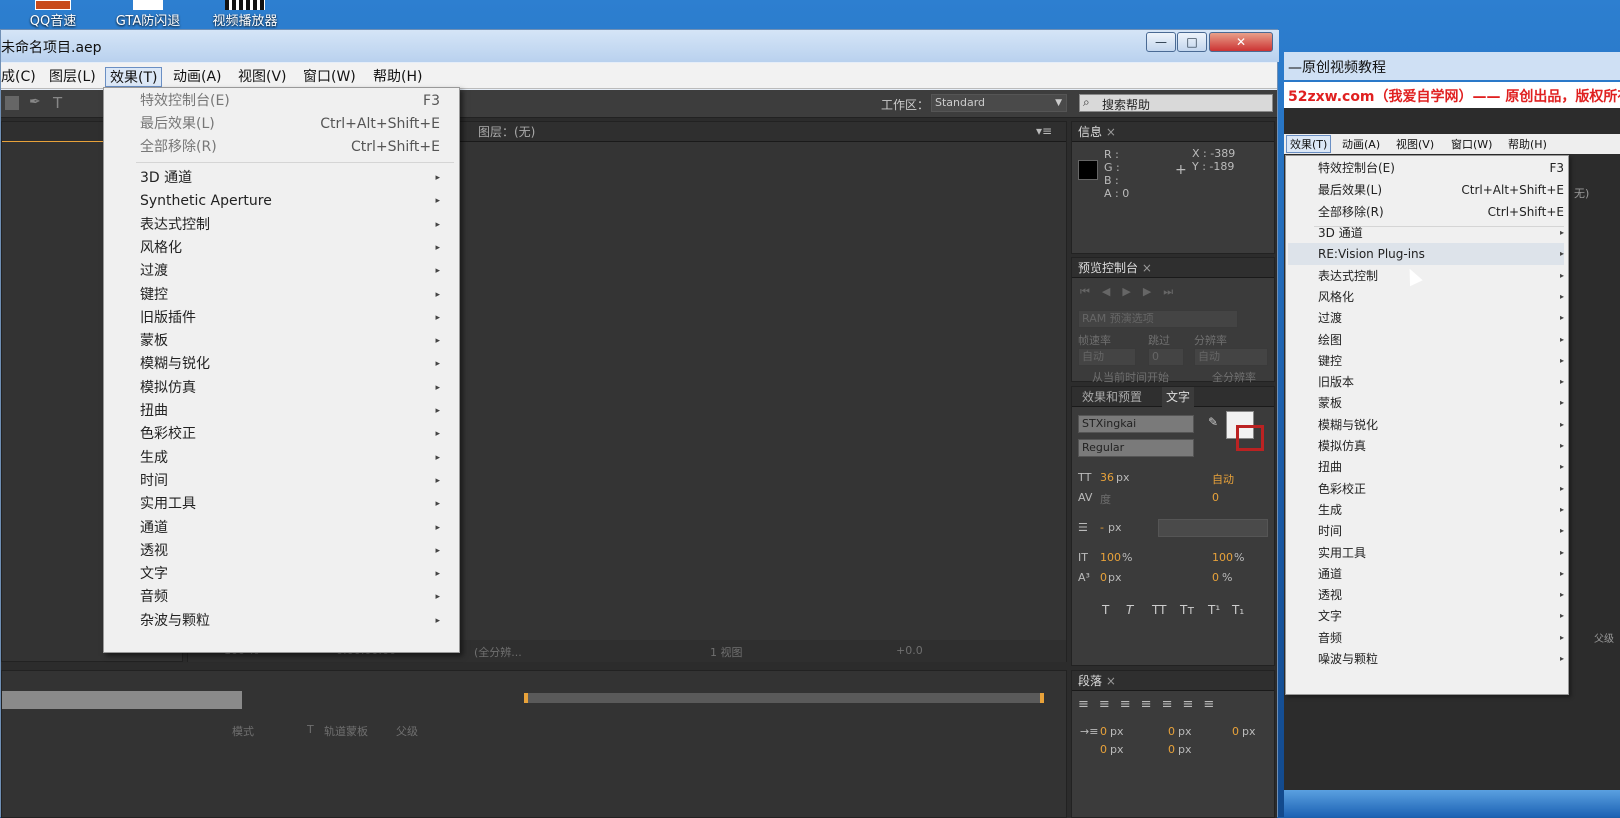 The image size is (1620, 818). What do you see at coordinates (1235, 731) in the screenshot?
I see `indent-first-value: 0` at bounding box center [1235, 731].